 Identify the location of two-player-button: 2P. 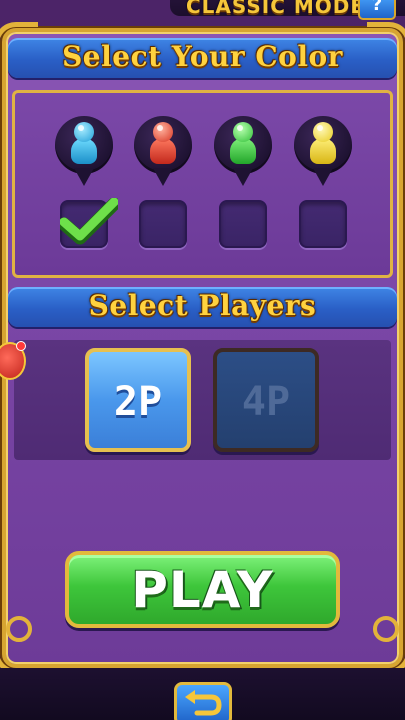
(138, 400).